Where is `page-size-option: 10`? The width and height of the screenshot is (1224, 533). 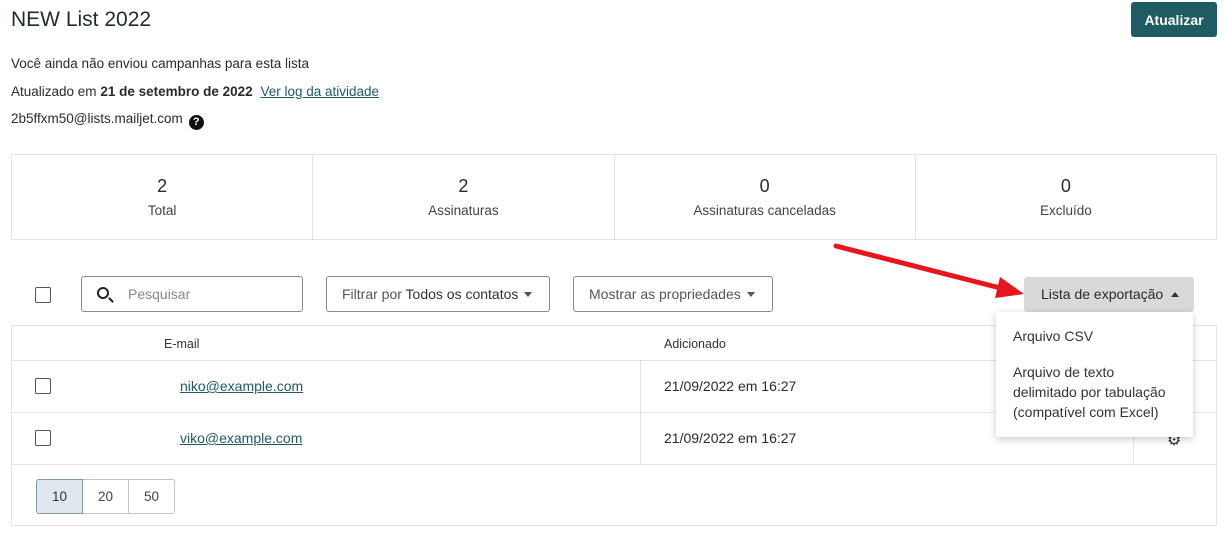
page-size-option: 10 is located at coordinates (59, 496).